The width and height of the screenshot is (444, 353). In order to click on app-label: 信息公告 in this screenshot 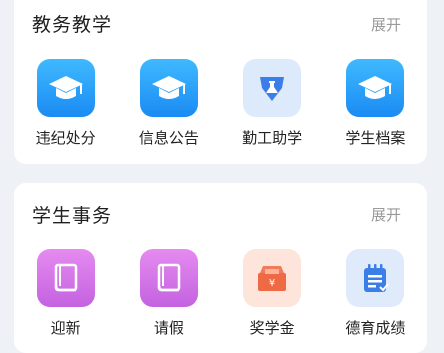, I will do `click(168, 138)`.